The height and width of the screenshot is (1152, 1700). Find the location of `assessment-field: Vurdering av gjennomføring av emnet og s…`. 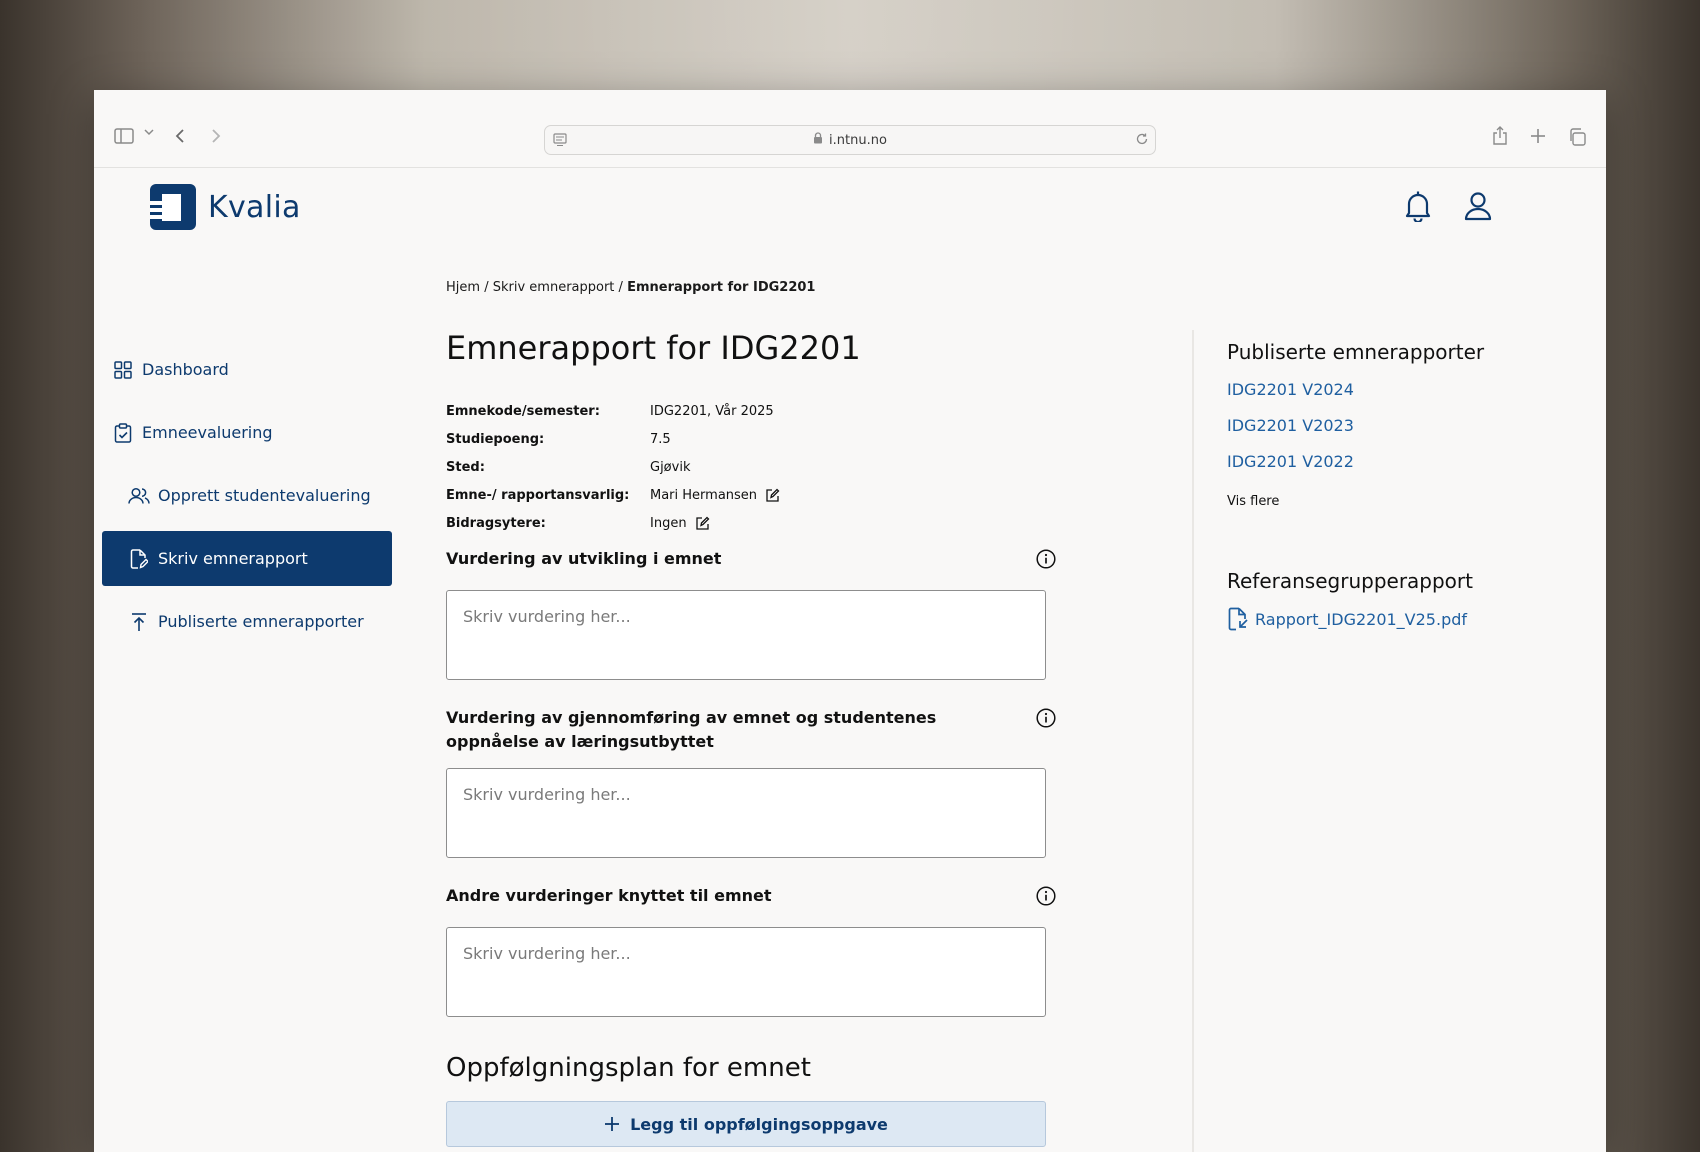

assessment-field: Vurdering av gjennomføring av emnet og s… is located at coordinates (751, 782).